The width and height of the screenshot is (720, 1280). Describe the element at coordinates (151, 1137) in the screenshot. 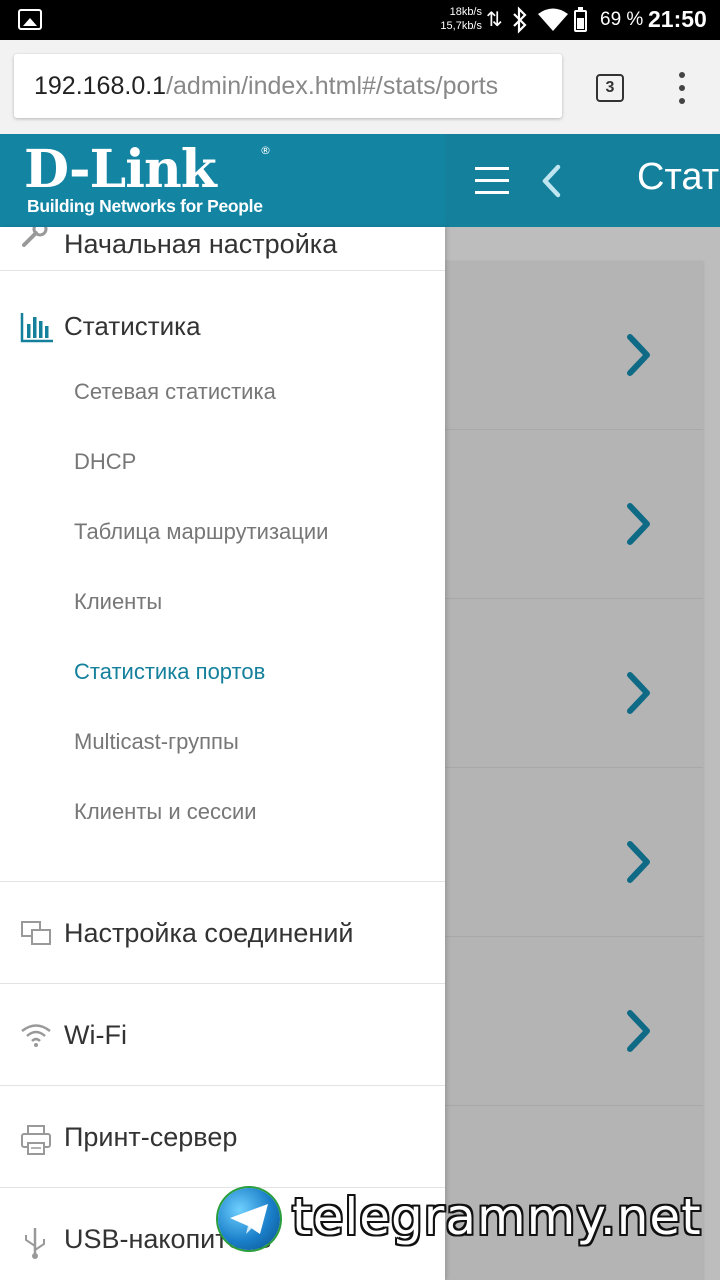

I see `menu-item-label: Принт-сервер` at that location.